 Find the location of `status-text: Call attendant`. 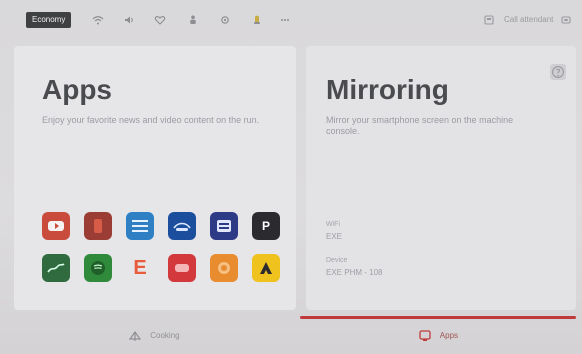

status-text: Call attendant is located at coordinates (529, 19).